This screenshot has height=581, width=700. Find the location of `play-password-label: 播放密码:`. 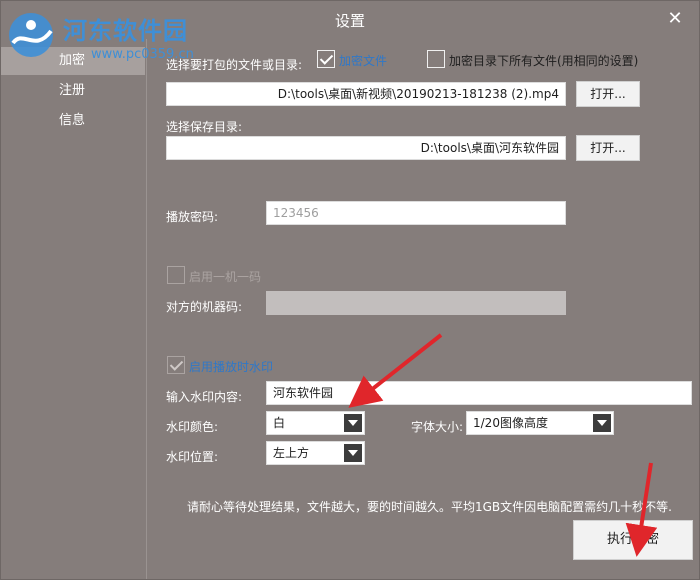

play-password-label: 播放密码: is located at coordinates (192, 217).